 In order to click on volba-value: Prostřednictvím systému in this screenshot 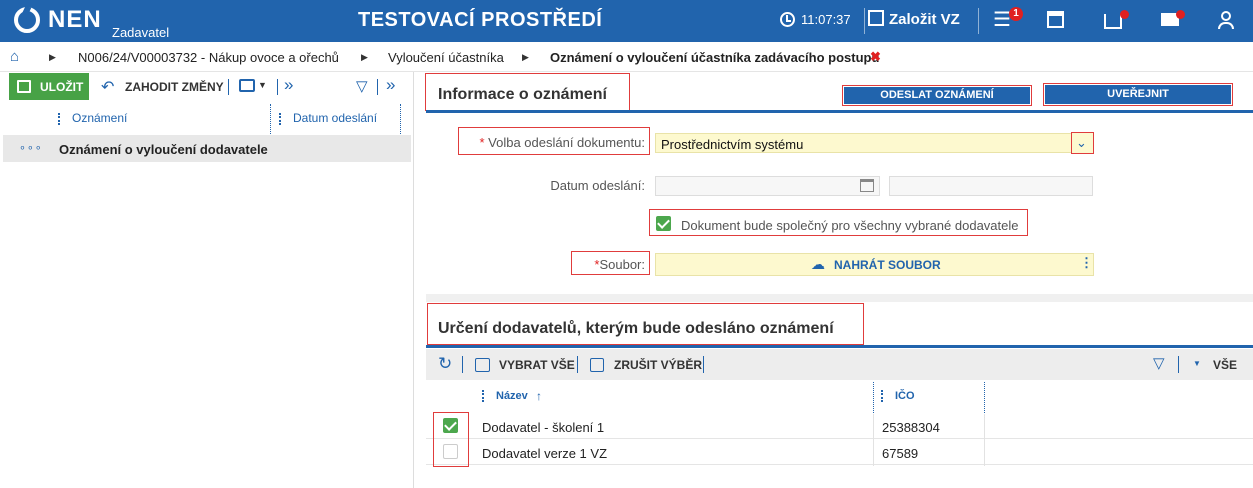, I will do `click(732, 144)`.